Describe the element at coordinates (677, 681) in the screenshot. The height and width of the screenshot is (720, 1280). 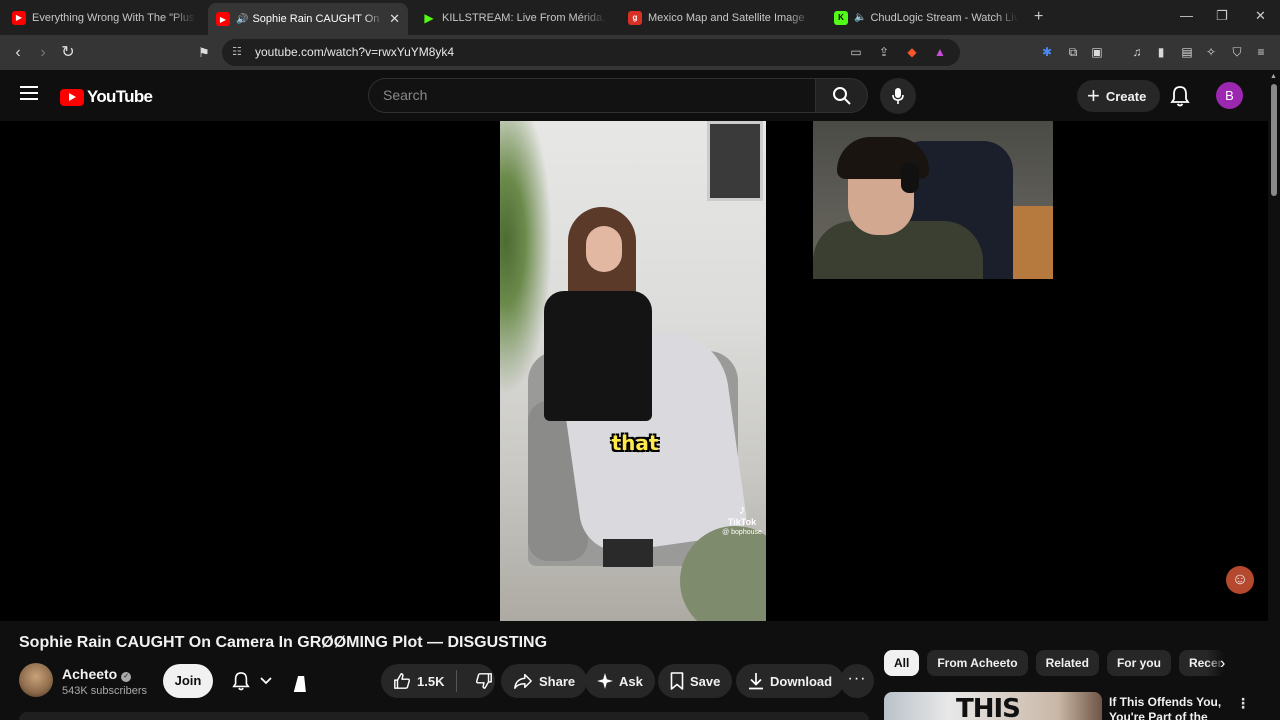
I see `bookmark-save-icon` at that location.